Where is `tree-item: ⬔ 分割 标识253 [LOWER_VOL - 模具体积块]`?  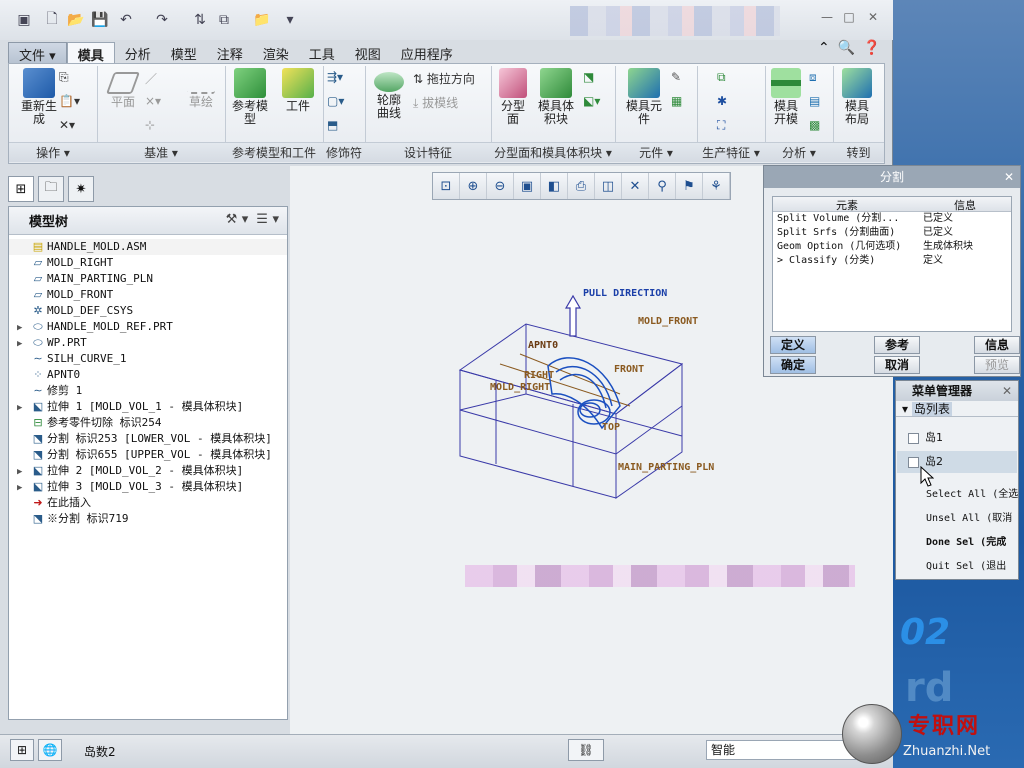
tree-item: ⬔ 分割 标识253 [LOWER_VOL - 模具体积块] is located at coordinates (148, 439).